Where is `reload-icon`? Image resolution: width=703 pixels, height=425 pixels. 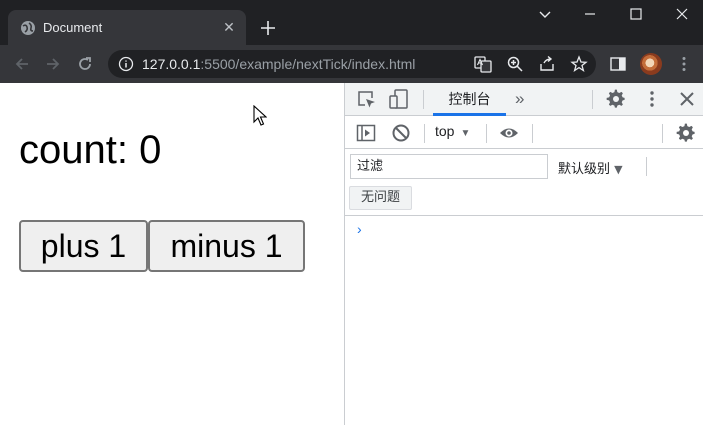 reload-icon is located at coordinates (85, 64).